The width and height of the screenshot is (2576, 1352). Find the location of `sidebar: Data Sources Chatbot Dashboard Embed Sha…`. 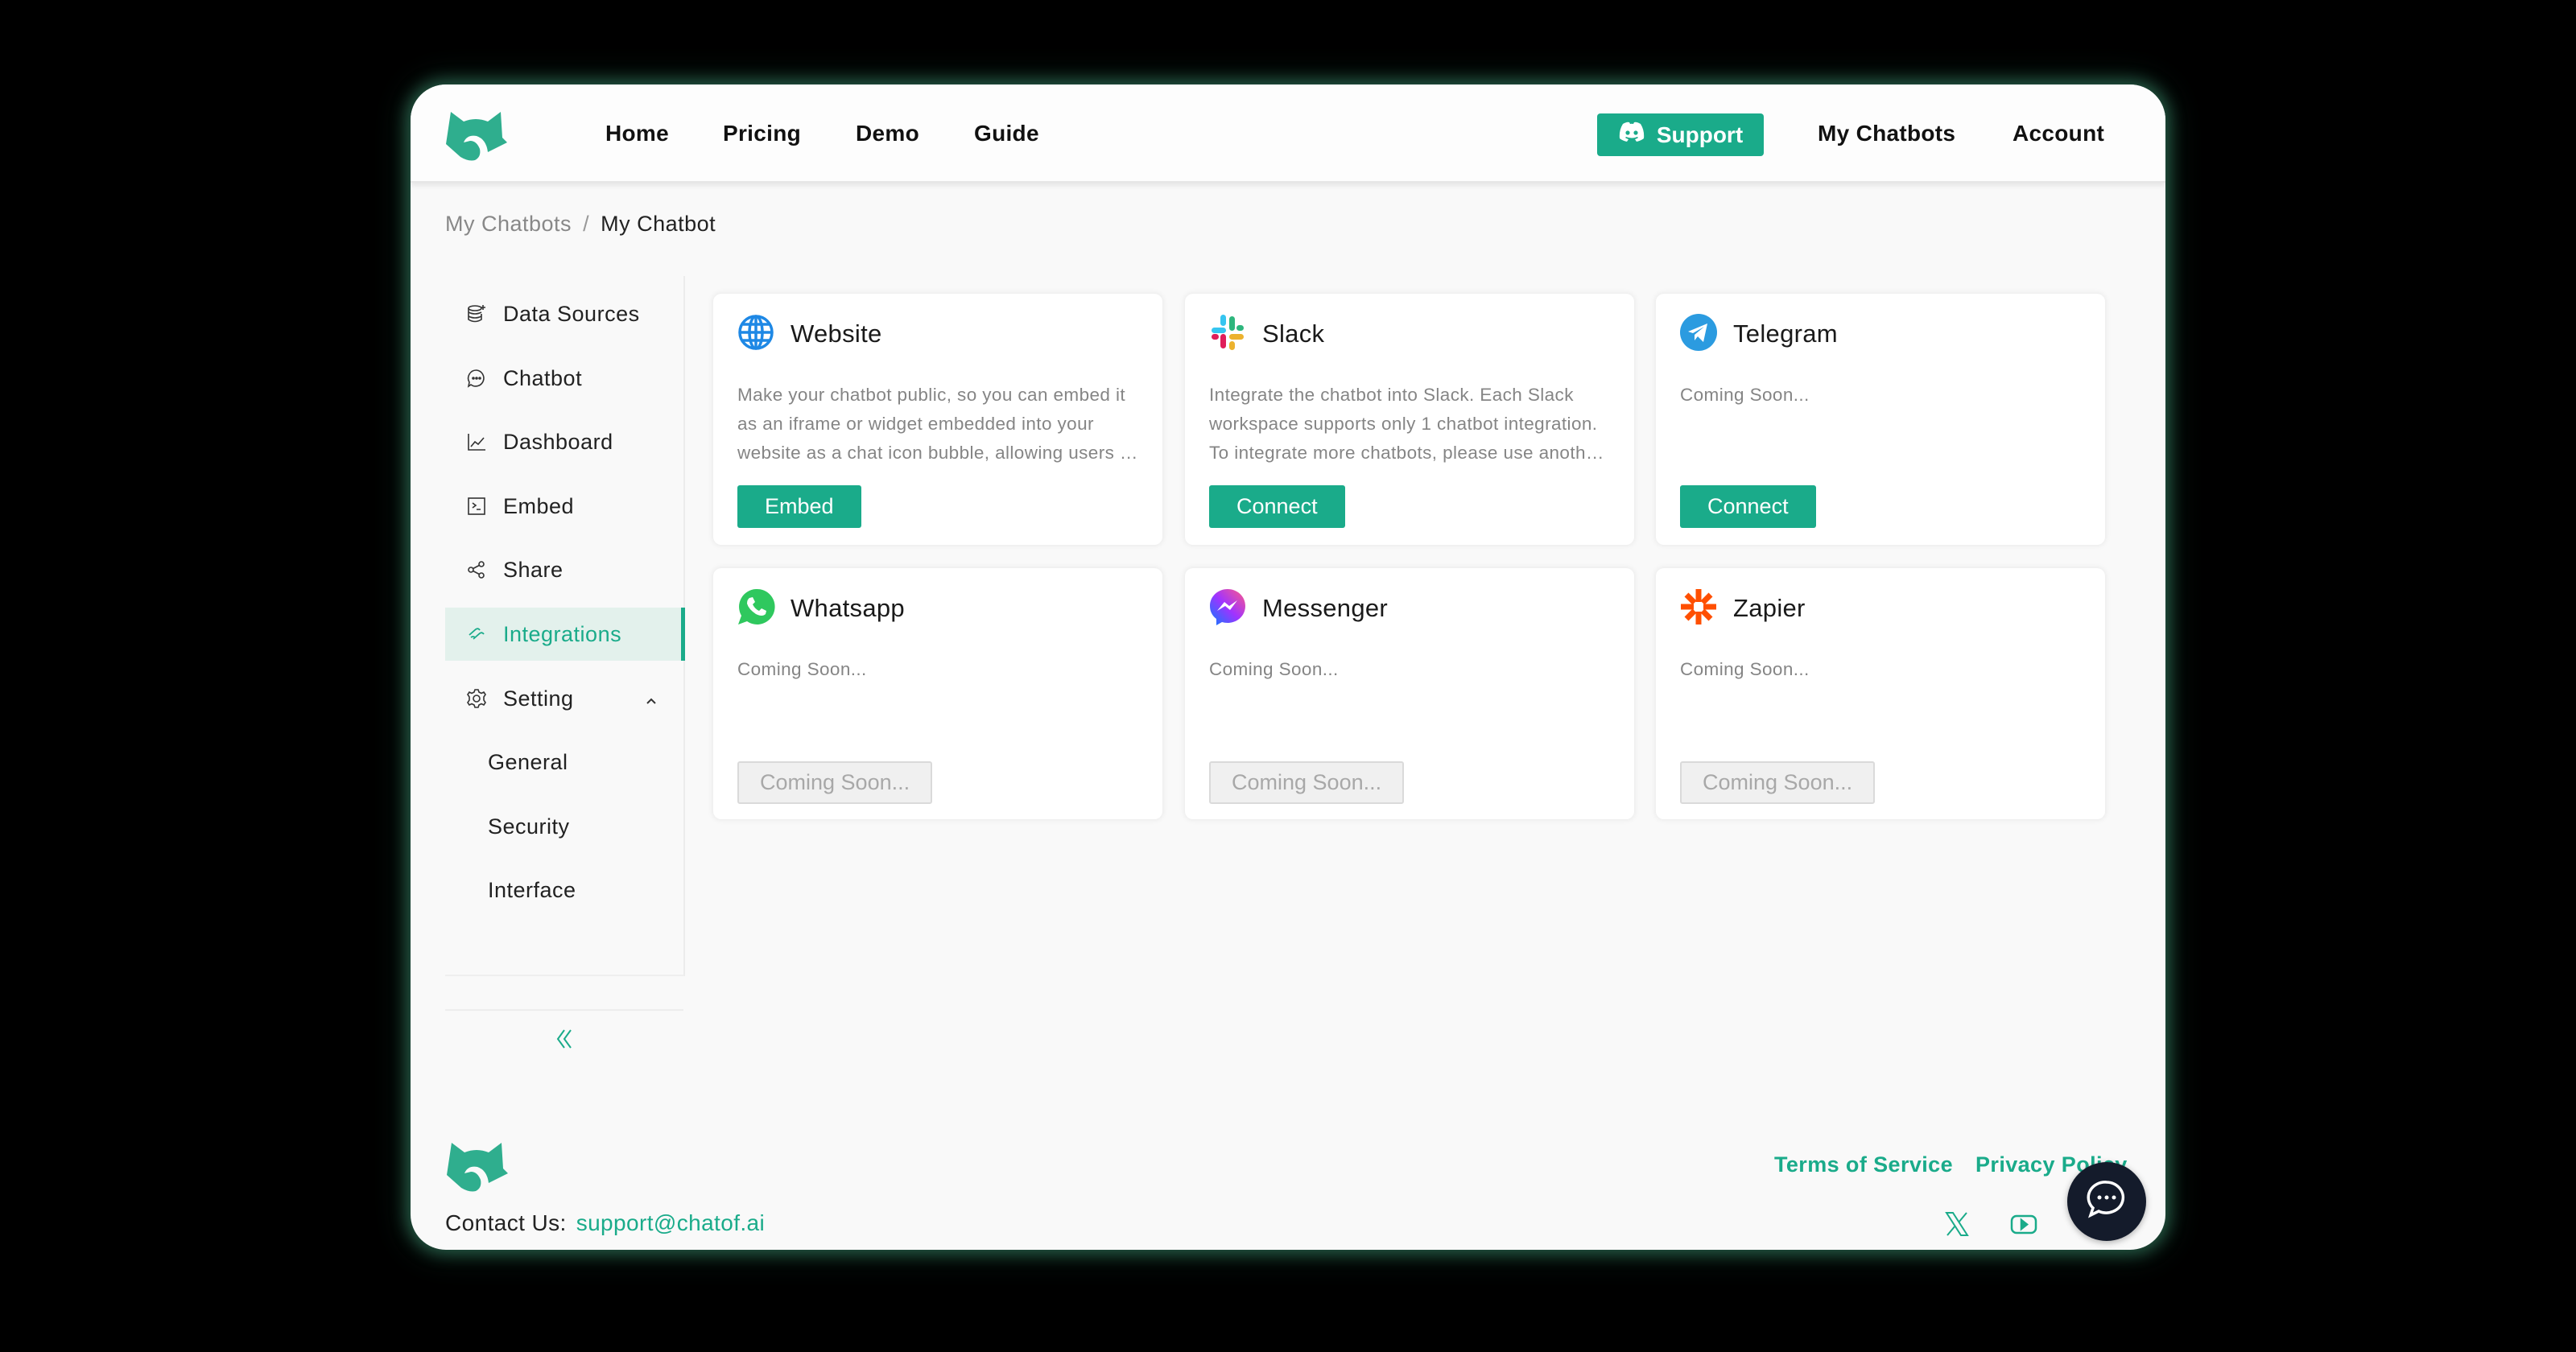

sidebar: Data Sources Chatbot Dashboard Embed Sha… is located at coordinates (565, 662).